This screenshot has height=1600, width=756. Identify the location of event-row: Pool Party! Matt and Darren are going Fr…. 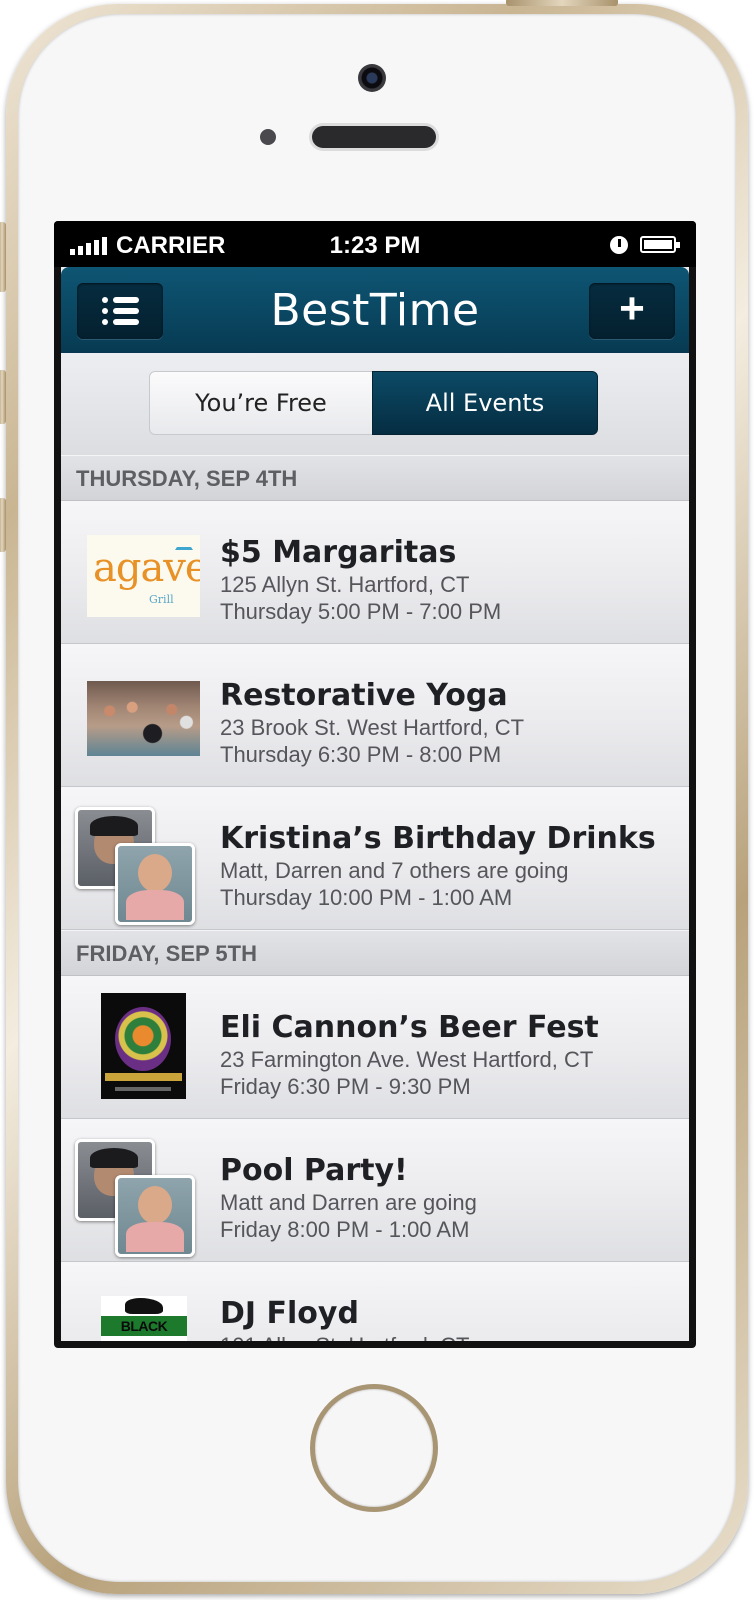
(375, 1190).